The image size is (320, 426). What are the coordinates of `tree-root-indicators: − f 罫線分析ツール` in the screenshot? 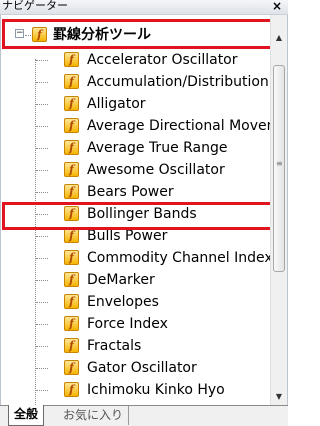 It's located at (131, 35).